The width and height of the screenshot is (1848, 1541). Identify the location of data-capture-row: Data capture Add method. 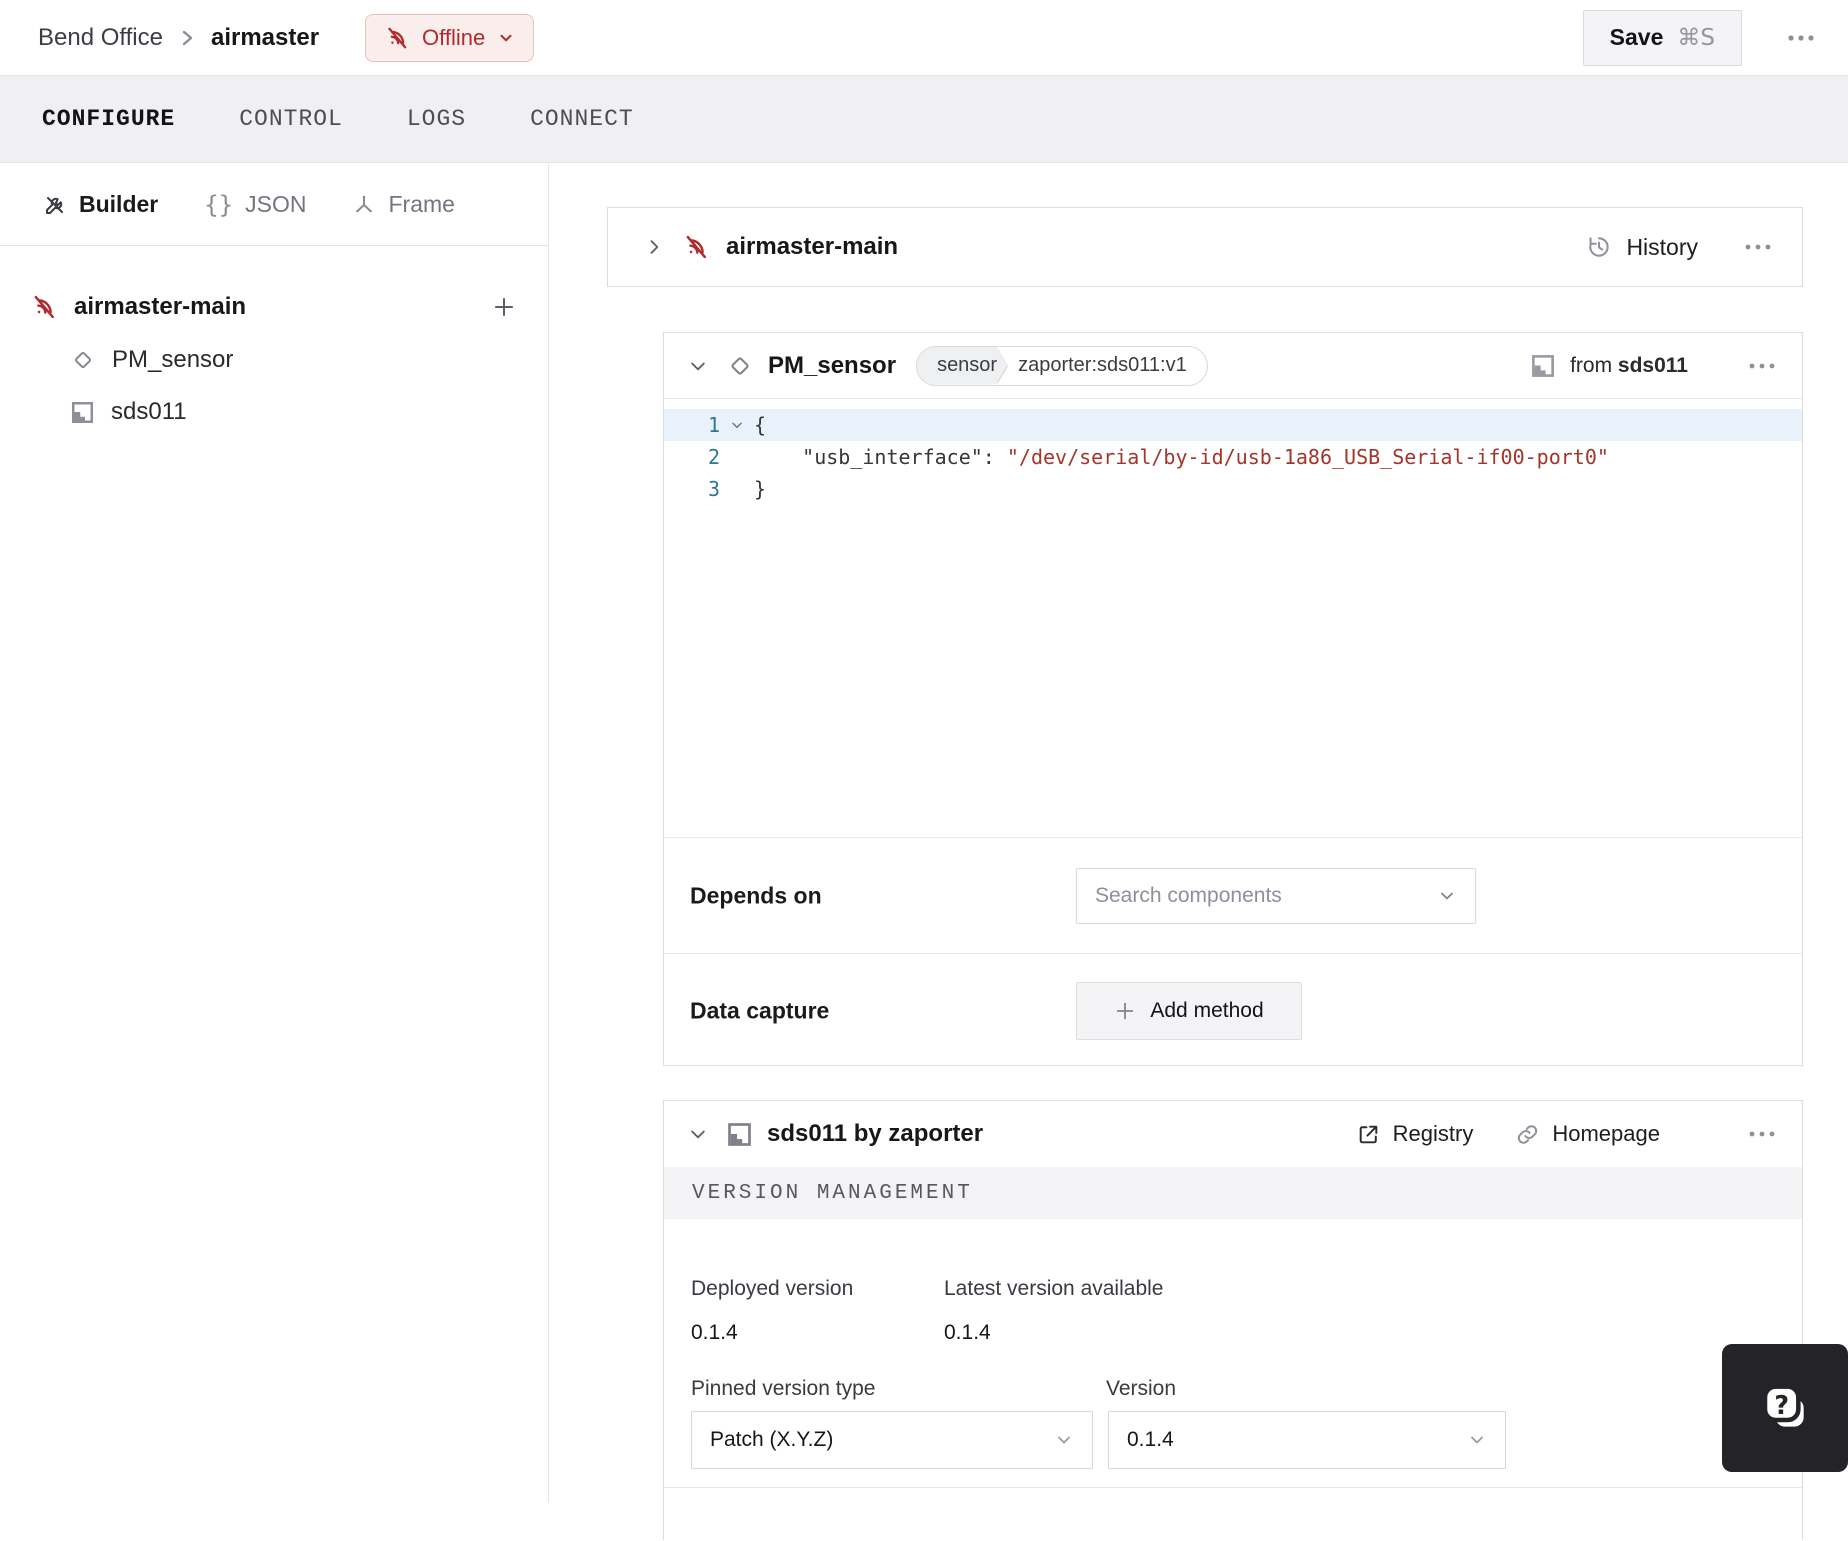
(1233, 1010).